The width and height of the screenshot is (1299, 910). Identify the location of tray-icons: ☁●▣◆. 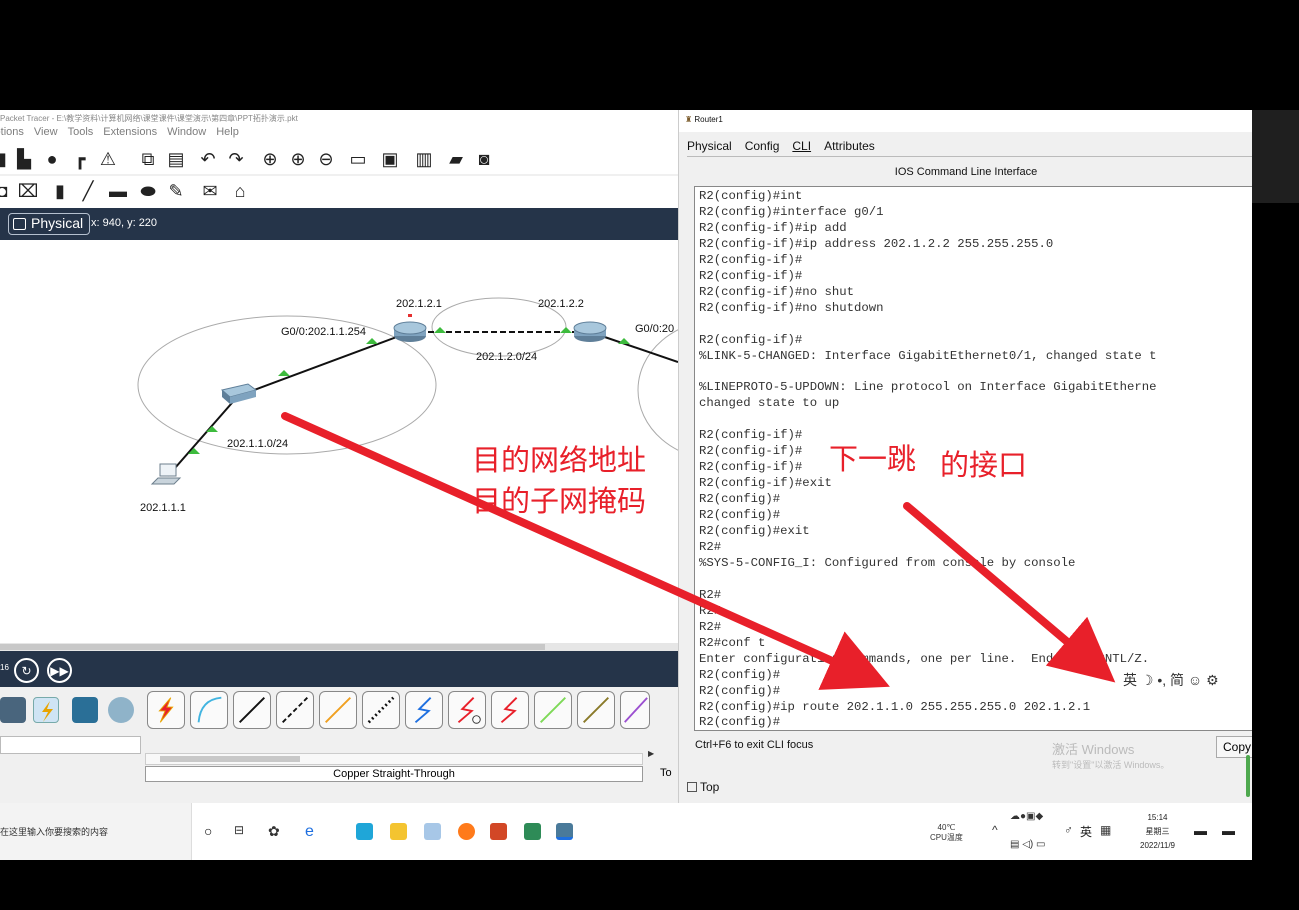
(1026, 816).